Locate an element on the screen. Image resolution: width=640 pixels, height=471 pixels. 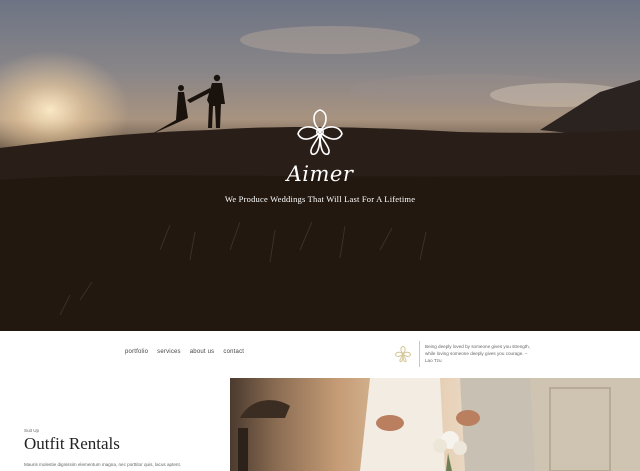
main-nav: portfolio services about us contact is located at coordinates (184, 352).